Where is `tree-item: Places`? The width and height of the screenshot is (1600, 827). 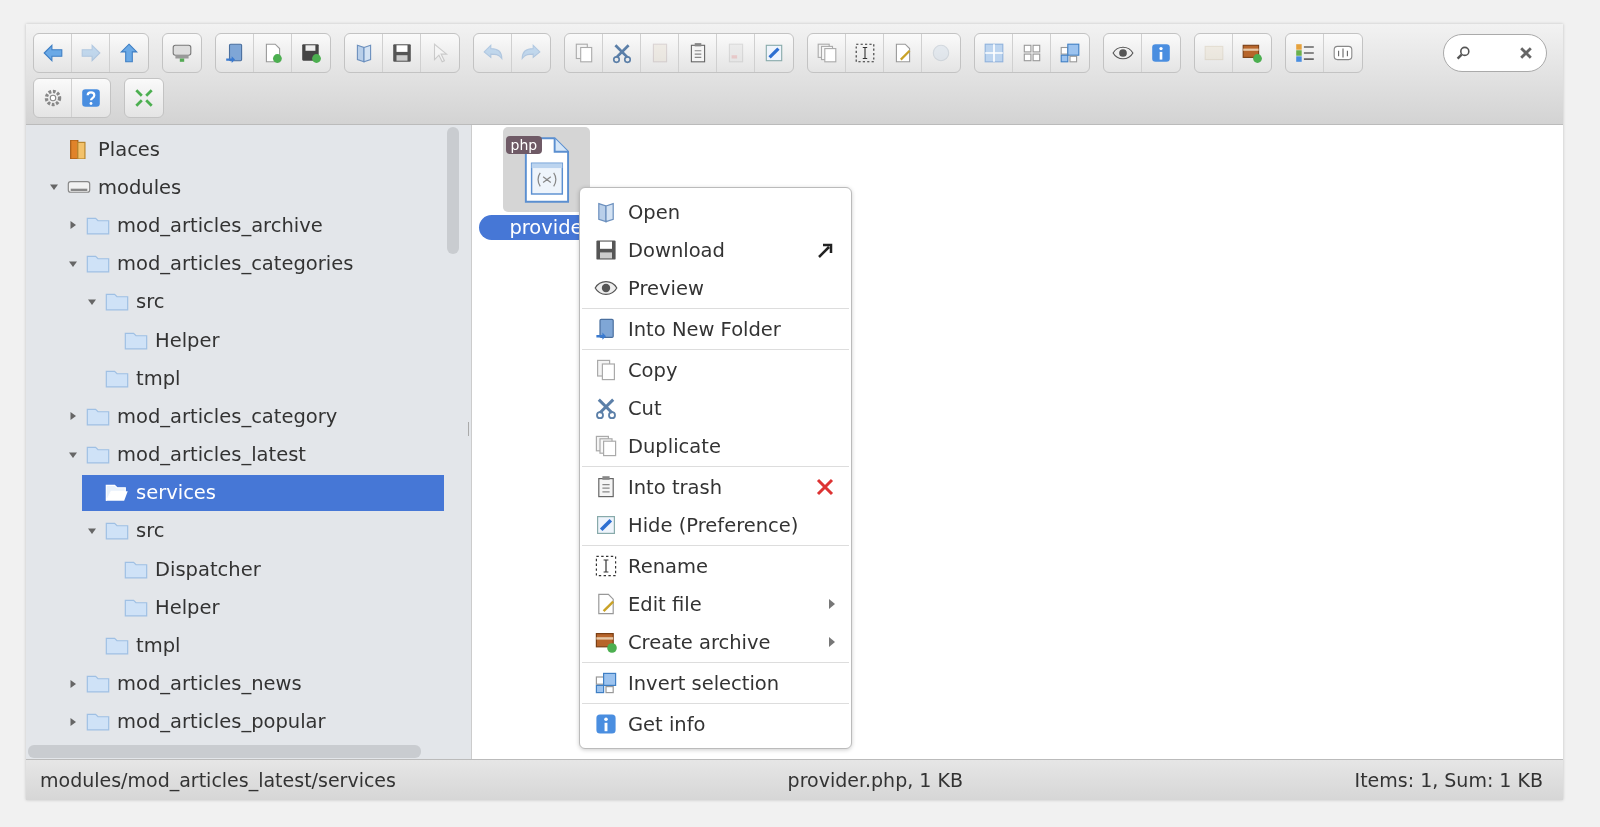 tree-item: Places is located at coordinates (244, 149).